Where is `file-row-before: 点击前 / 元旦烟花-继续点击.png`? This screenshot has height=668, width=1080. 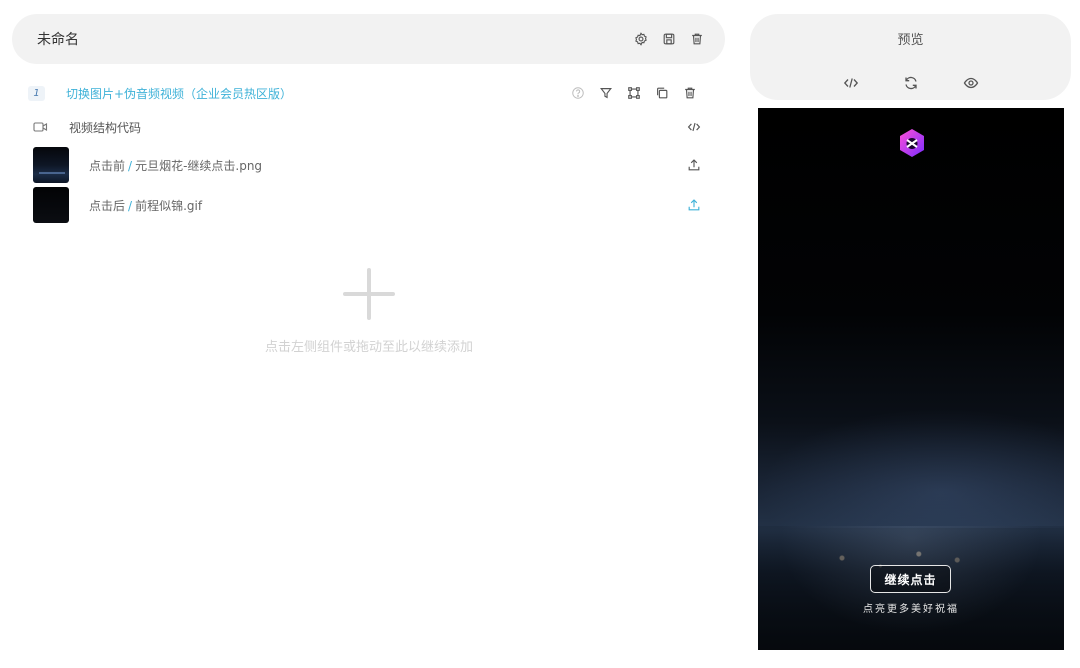
file-row-before: 点击前 / 元旦烟花-继续点击.png is located at coordinates (368, 165).